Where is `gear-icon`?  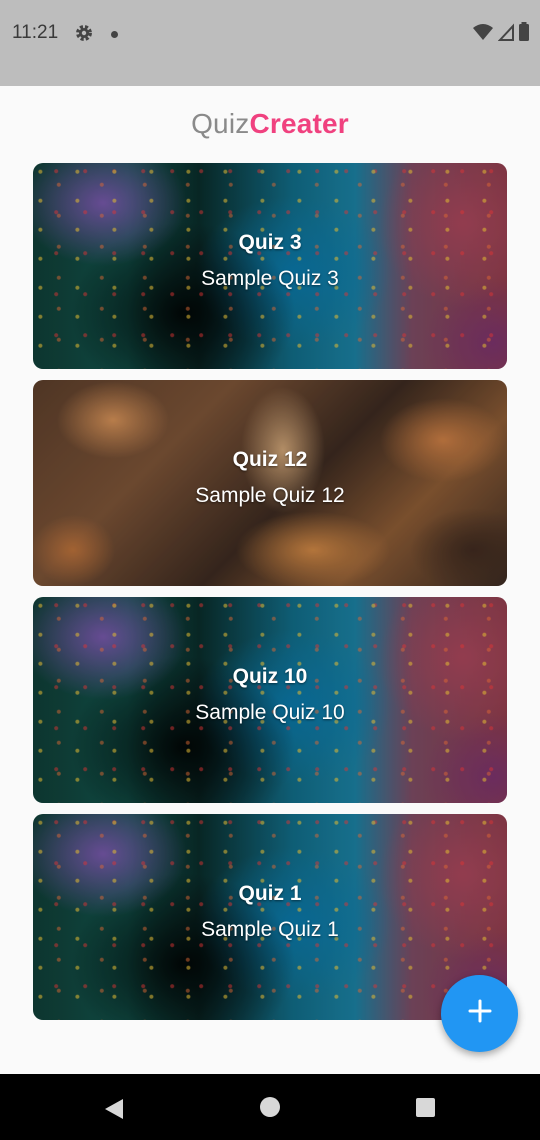
gear-icon is located at coordinates (84, 35).